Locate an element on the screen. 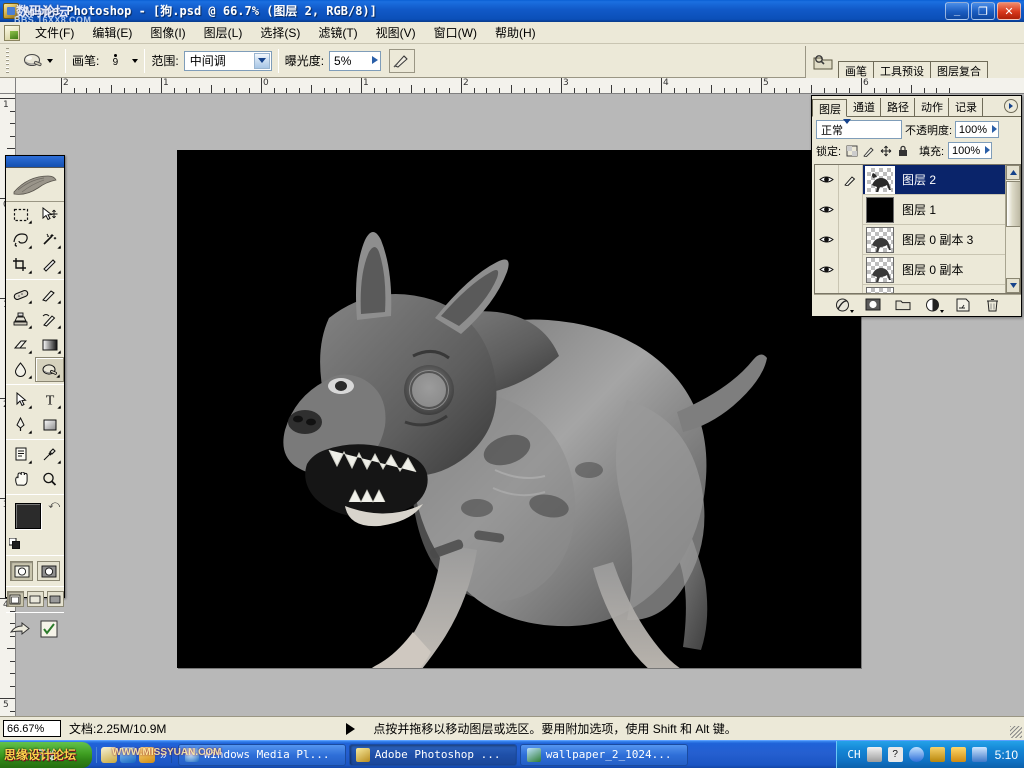 This screenshot has height=768, width=1024. dodge-tool is located at coordinates (49, 369).